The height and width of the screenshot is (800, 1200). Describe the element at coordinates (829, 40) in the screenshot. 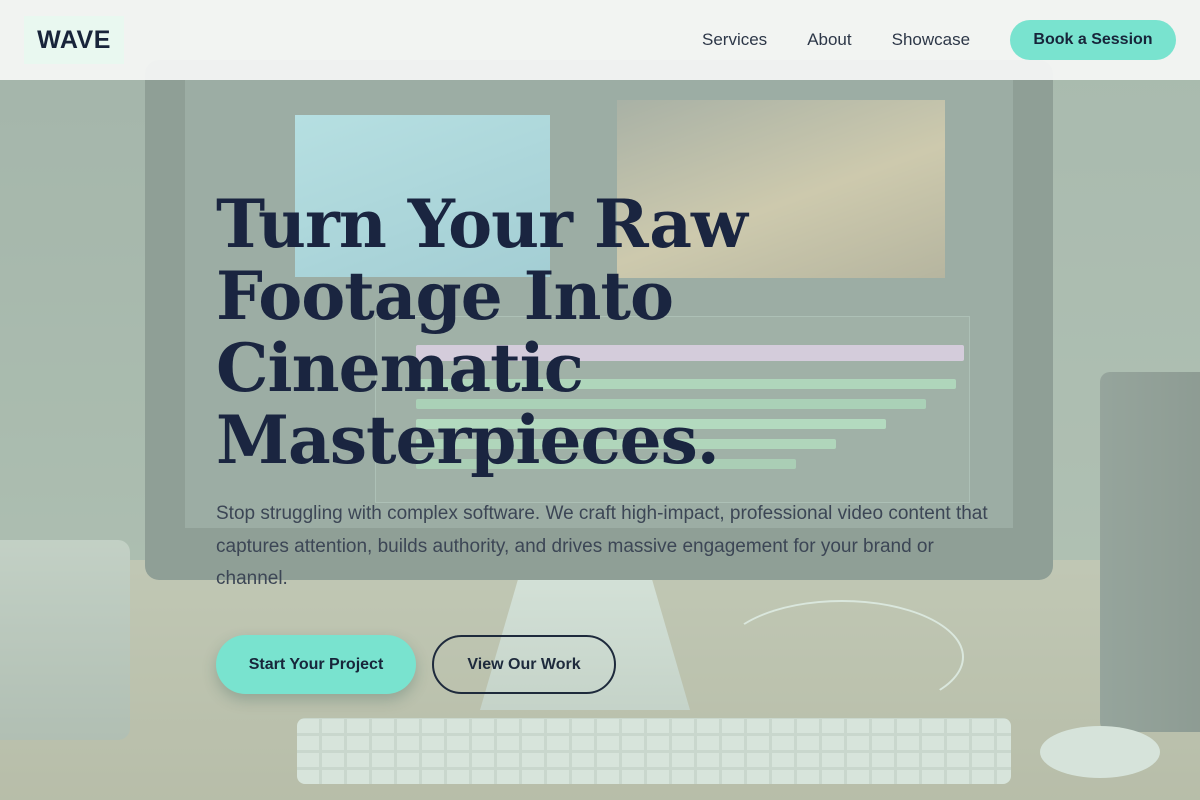

I see `nav-link-about: About` at that location.